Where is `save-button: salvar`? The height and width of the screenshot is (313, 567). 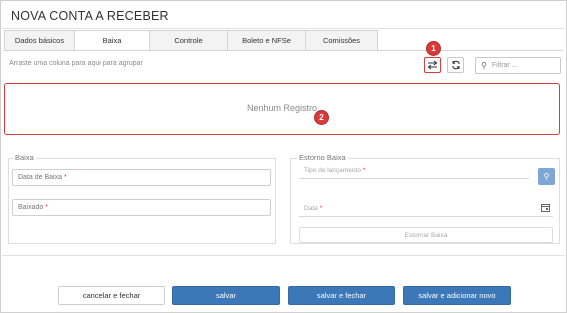 save-button: salvar is located at coordinates (226, 295).